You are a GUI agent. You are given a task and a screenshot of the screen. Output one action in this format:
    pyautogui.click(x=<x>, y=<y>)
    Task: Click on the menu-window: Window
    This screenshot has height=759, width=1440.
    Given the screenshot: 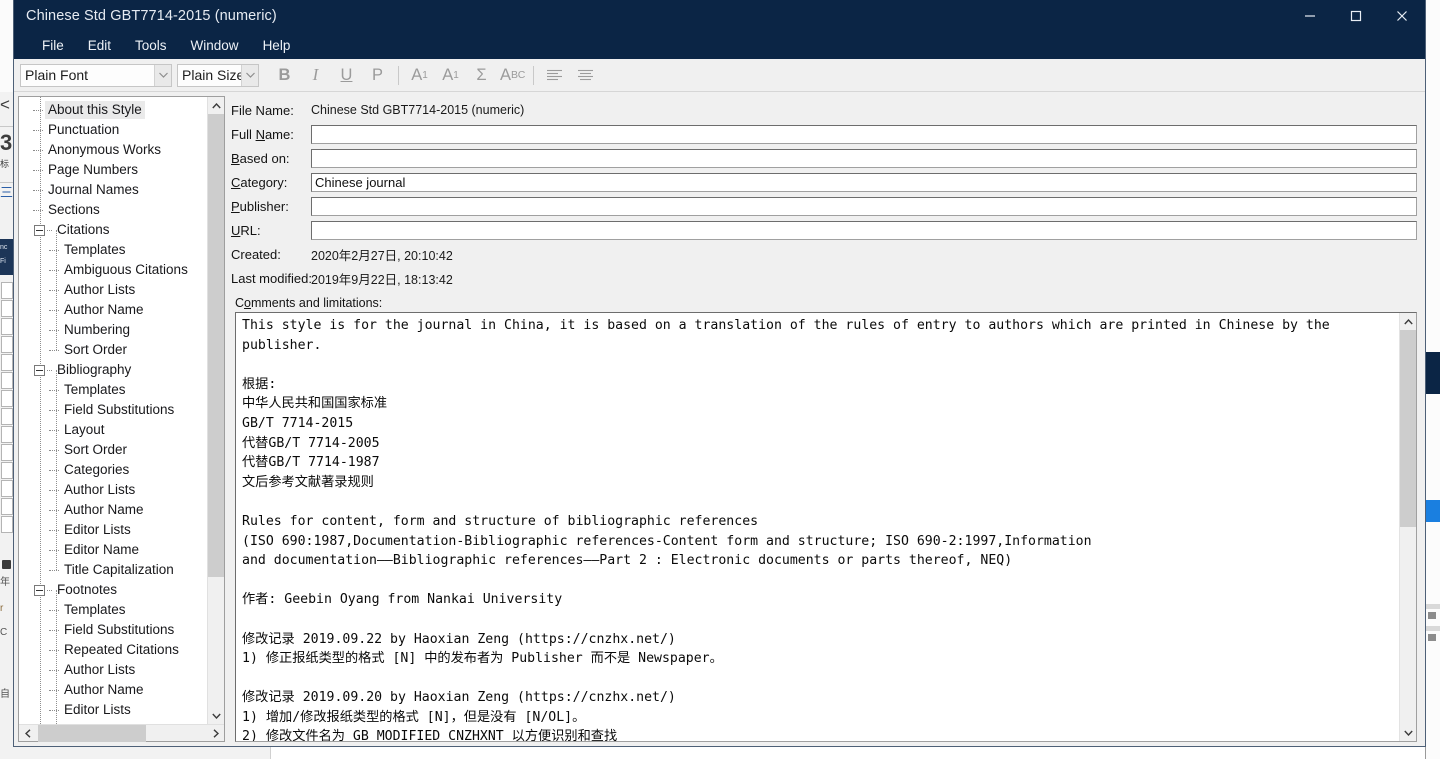 What is the action you would take?
    pyautogui.click(x=215, y=46)
    